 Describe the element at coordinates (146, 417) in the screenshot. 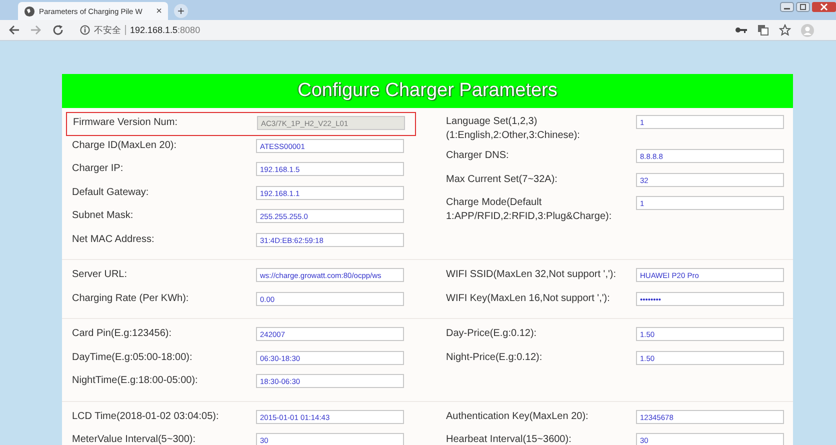

I see `field-label: LCD Time(2018-01-02 03:04:05):` at that location.